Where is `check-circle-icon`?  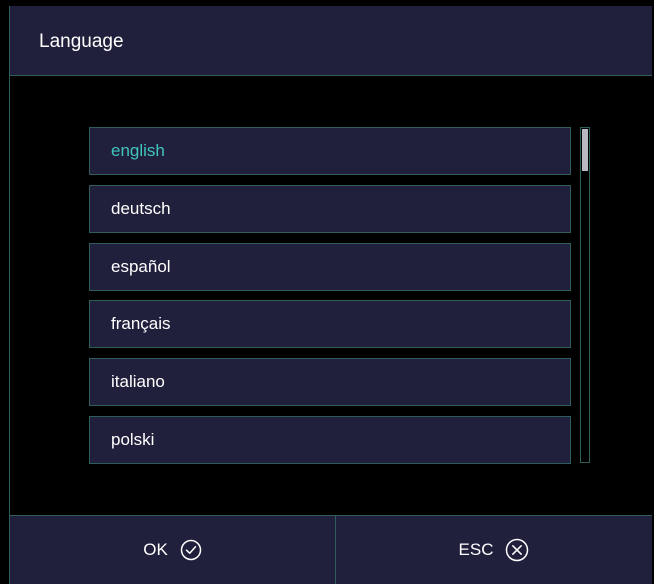 check-circle-icon is located at coordinates (191, 550).